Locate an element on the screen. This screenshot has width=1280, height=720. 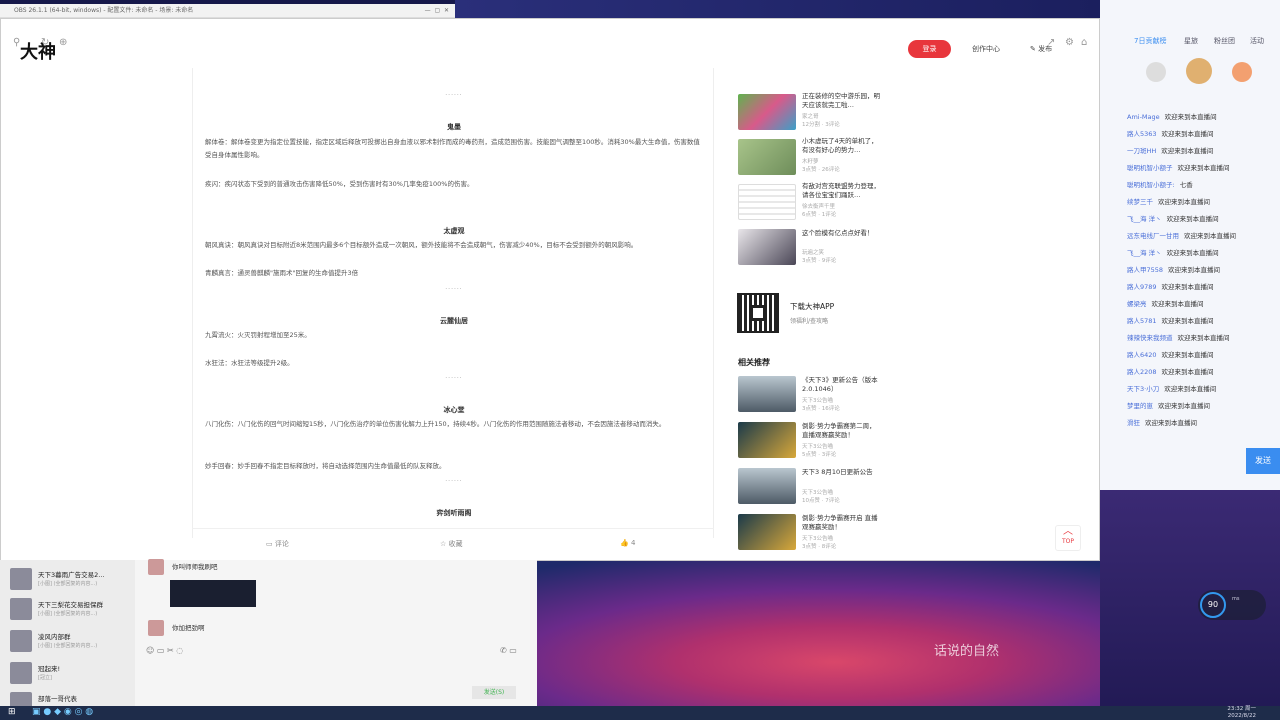
section-title: 弈剑听雨阁 is located at coordinates (454, 513).